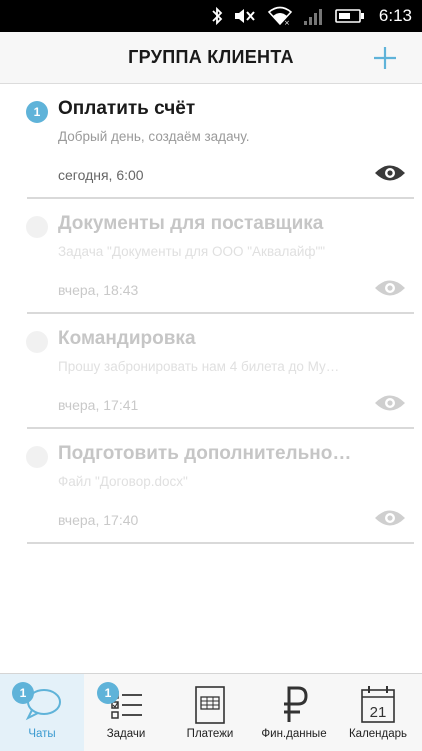  Describe the element at coordinates (154, 136) in the screenshot. I see `item-subtitle: Добрый день, создаём задачу.` at that location.